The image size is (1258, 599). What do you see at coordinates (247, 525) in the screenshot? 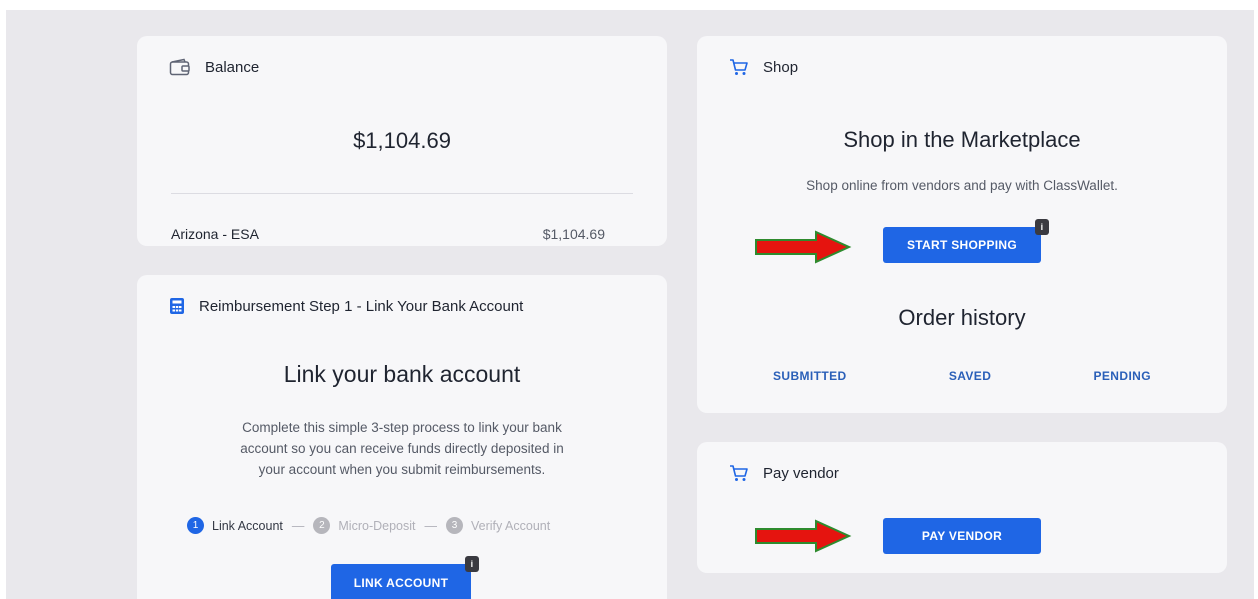
I see `step-label: Link Account` at bounding box center [247, 525].